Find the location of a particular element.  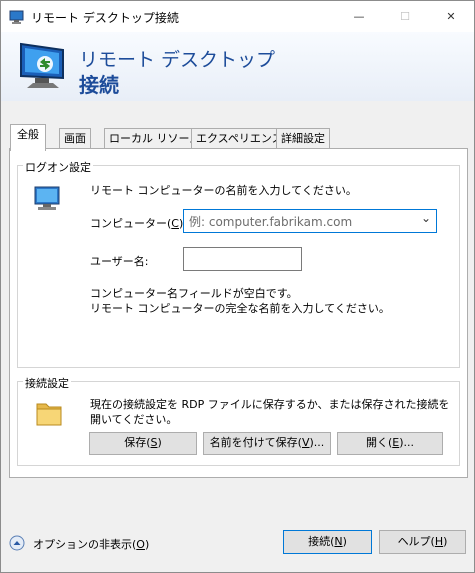

close-button: ✕ is located at coordinates (451, 16).